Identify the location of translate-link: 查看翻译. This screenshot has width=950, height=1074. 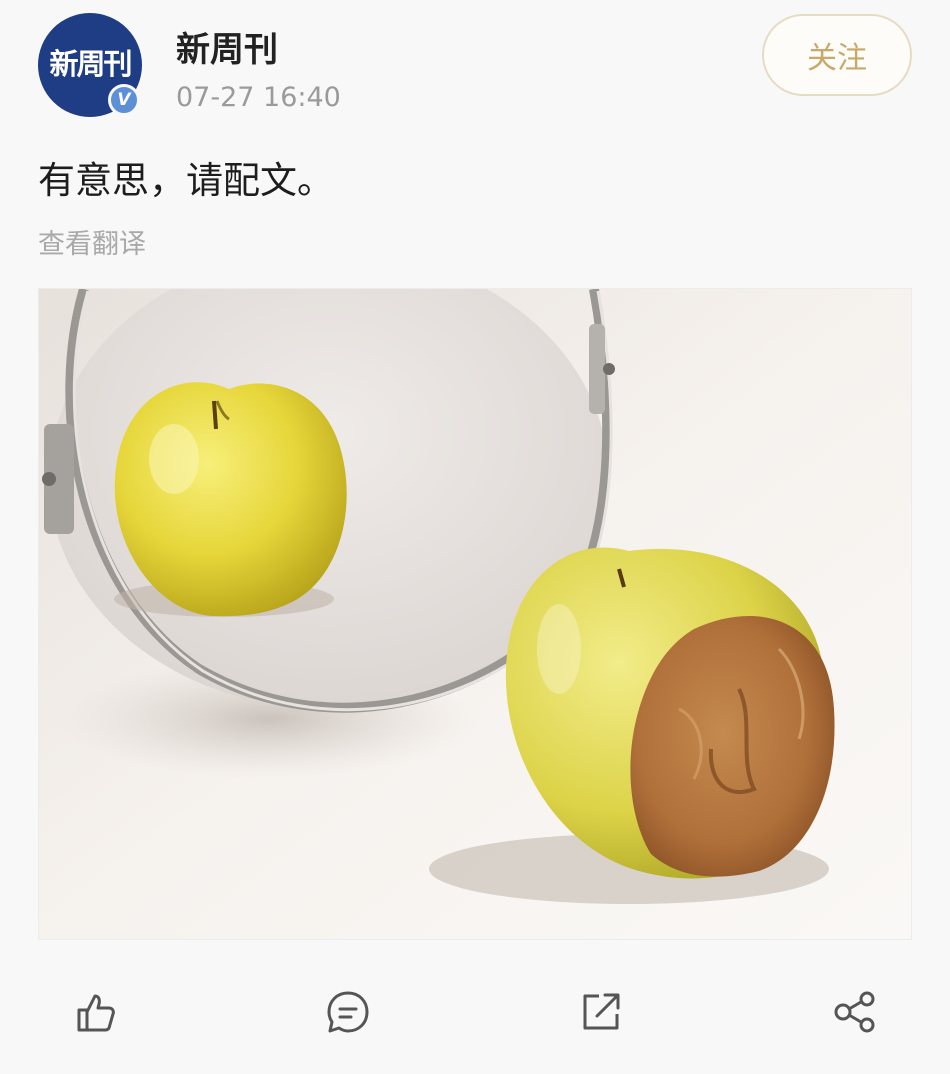
(92, 241).